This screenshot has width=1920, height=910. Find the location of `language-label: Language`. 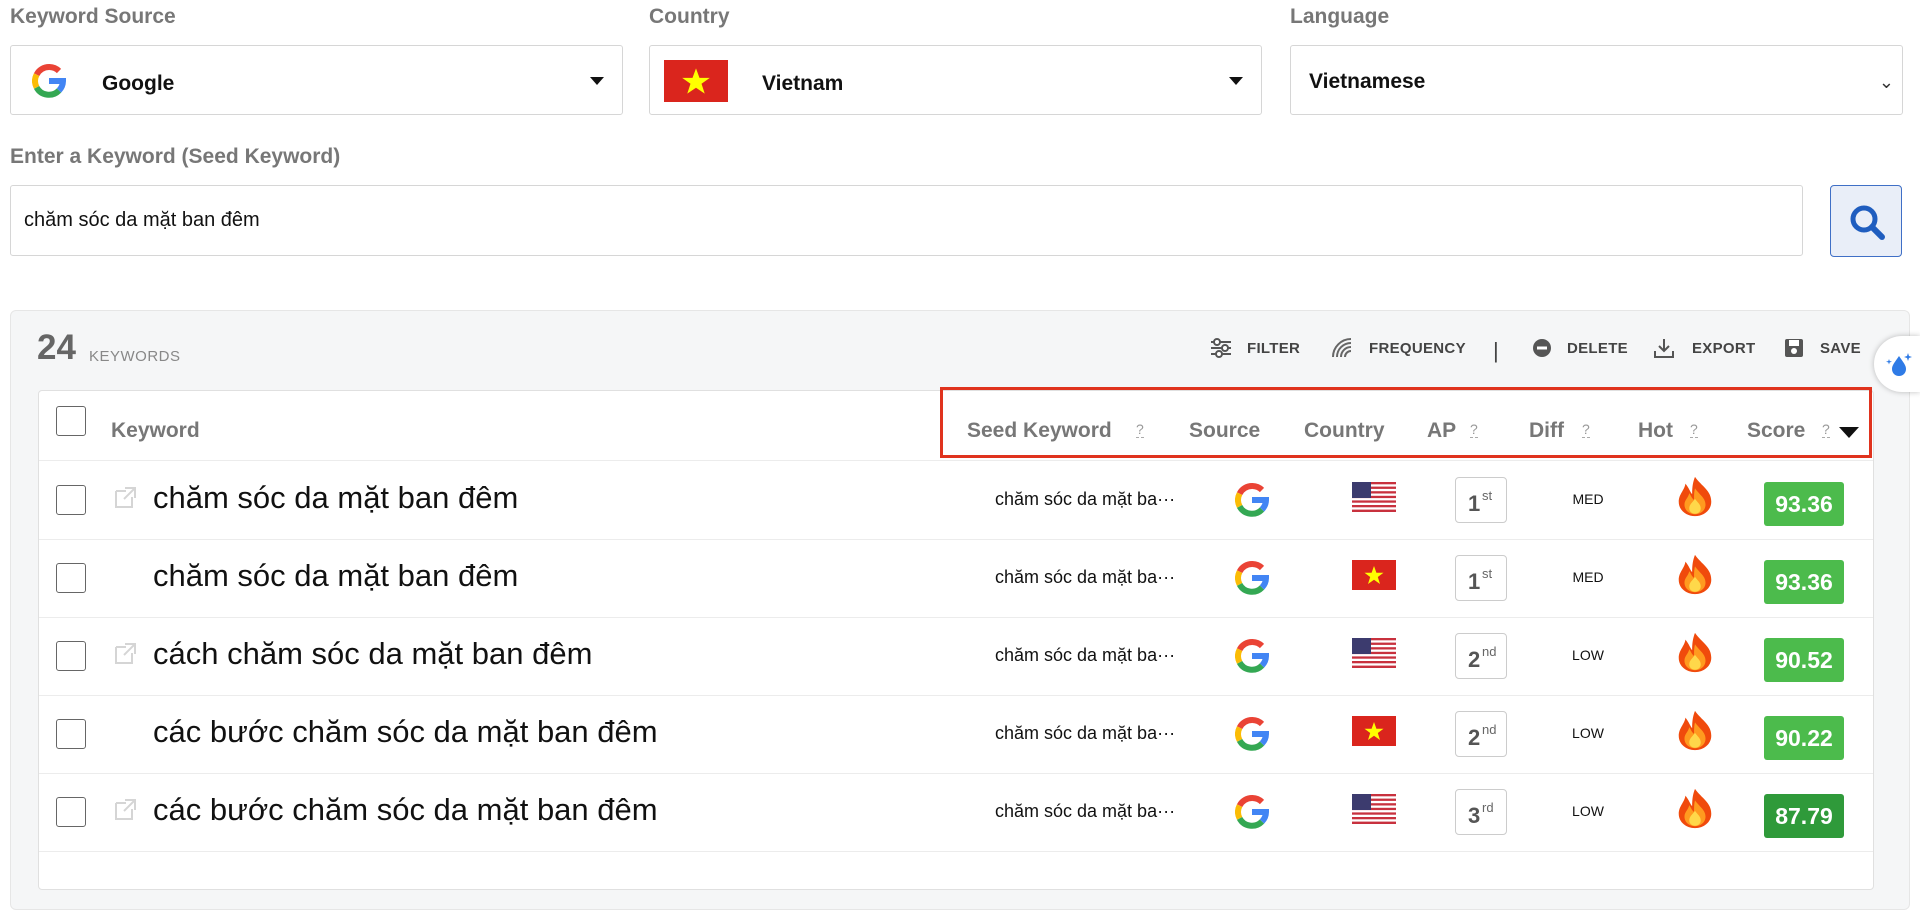

language-label: Language is located at coordinates (1340, 16).